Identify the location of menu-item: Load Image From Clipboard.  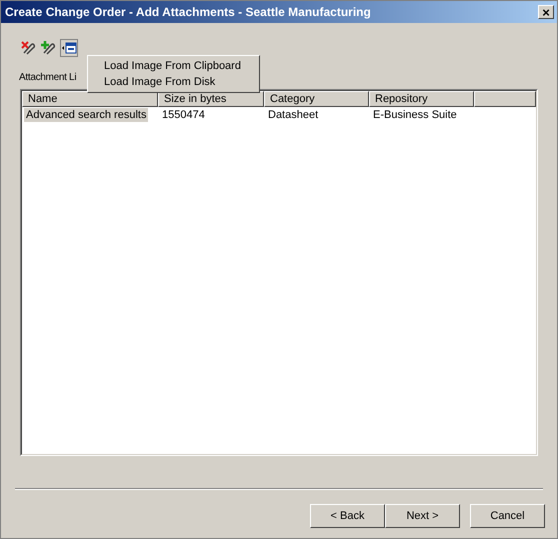
(173, 66).